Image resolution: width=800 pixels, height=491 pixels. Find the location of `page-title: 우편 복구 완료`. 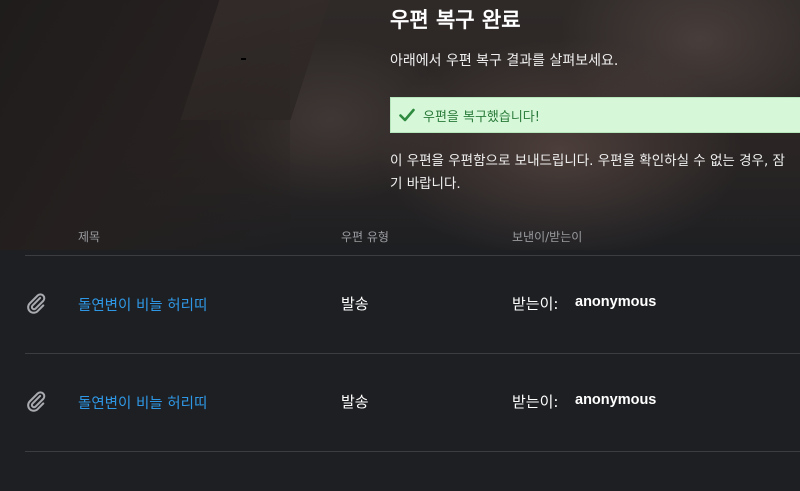

page-title: 우편 복구 완료 is located at coordinates (455, 20).